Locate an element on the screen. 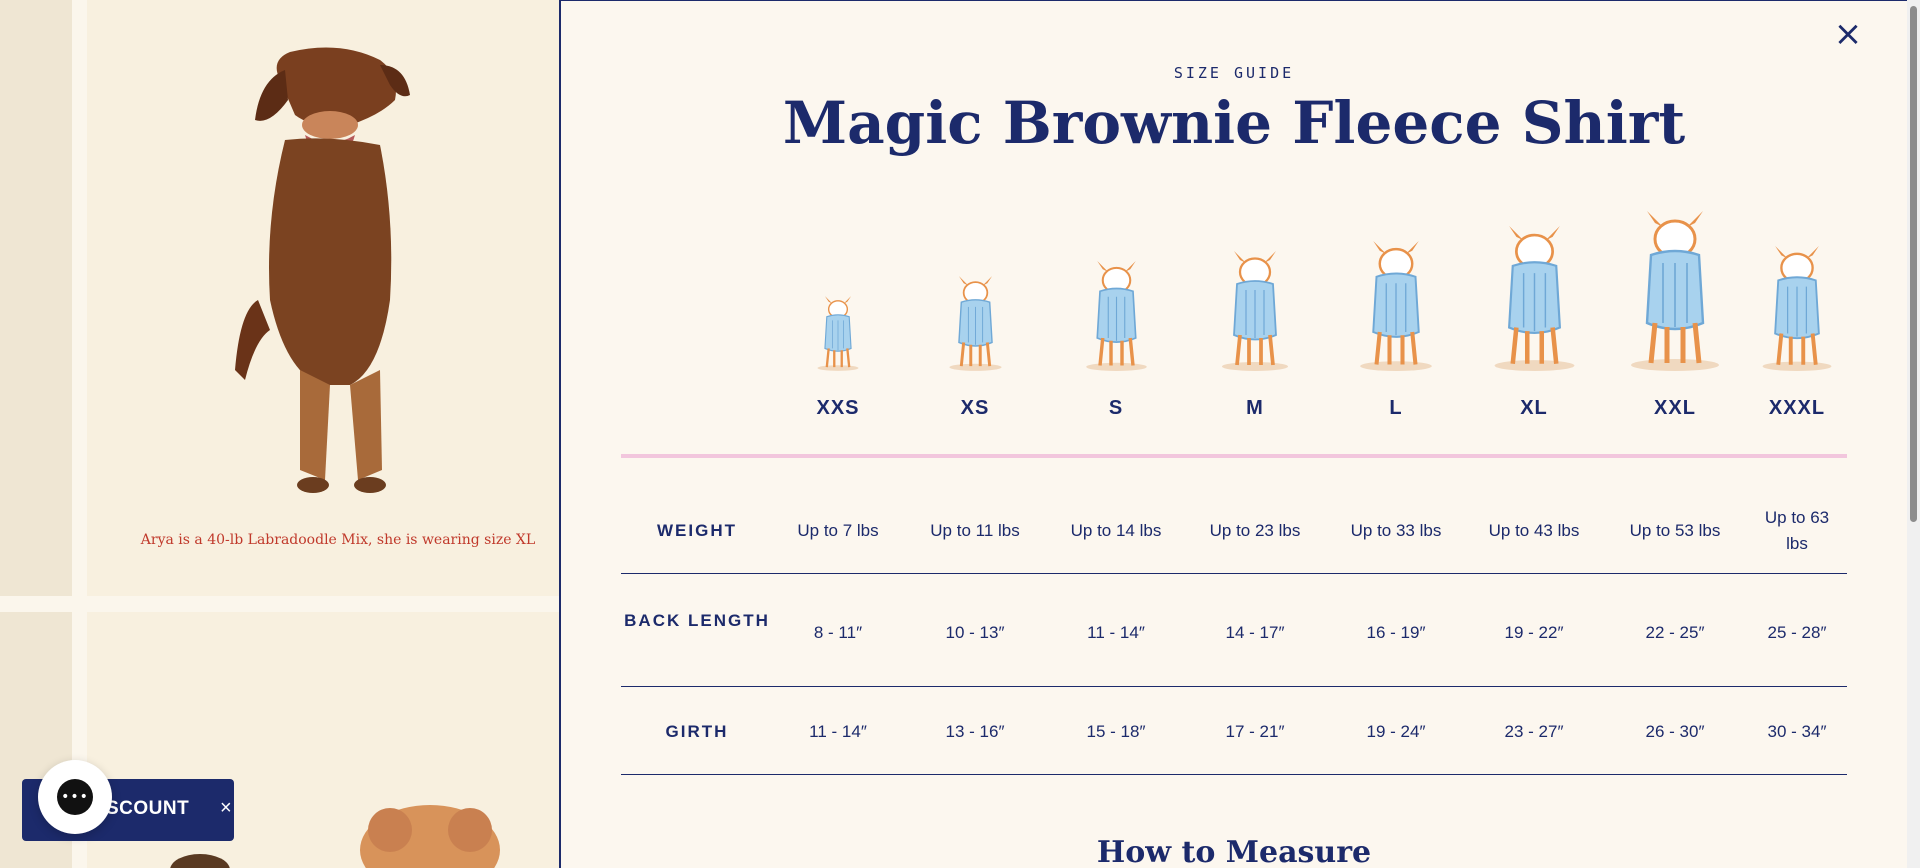  table-cell: 25 - 28″ is located at coordinates (1797, 632).